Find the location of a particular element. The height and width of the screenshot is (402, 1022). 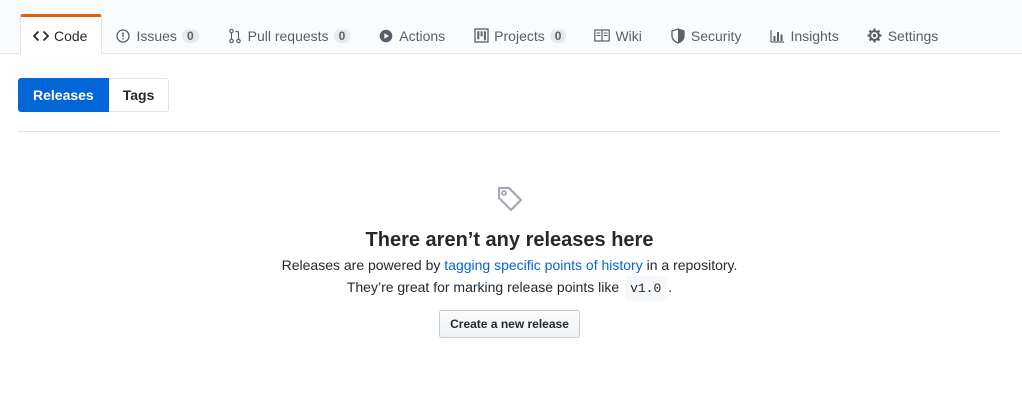

project-icon is located at coordinates (481, 36).